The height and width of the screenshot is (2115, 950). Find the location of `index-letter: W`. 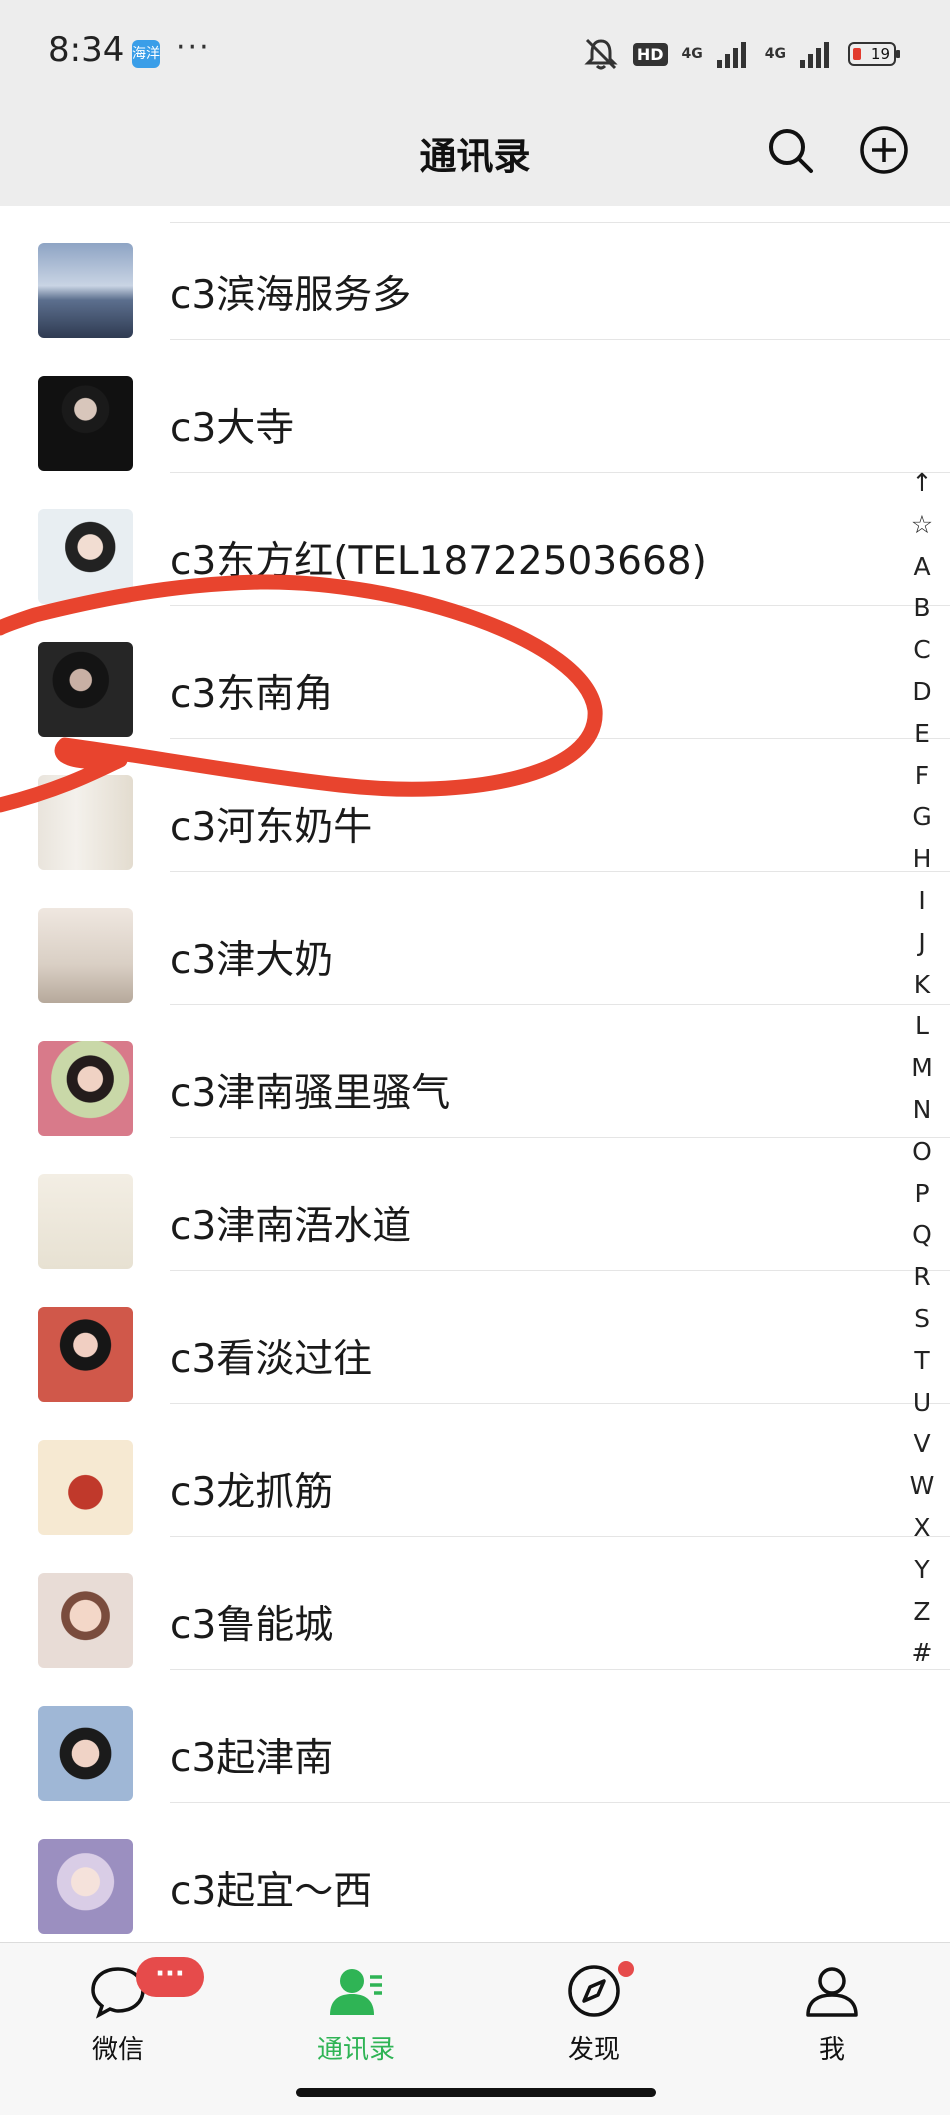

index-letter: W is located at coordinates (922, 1486).